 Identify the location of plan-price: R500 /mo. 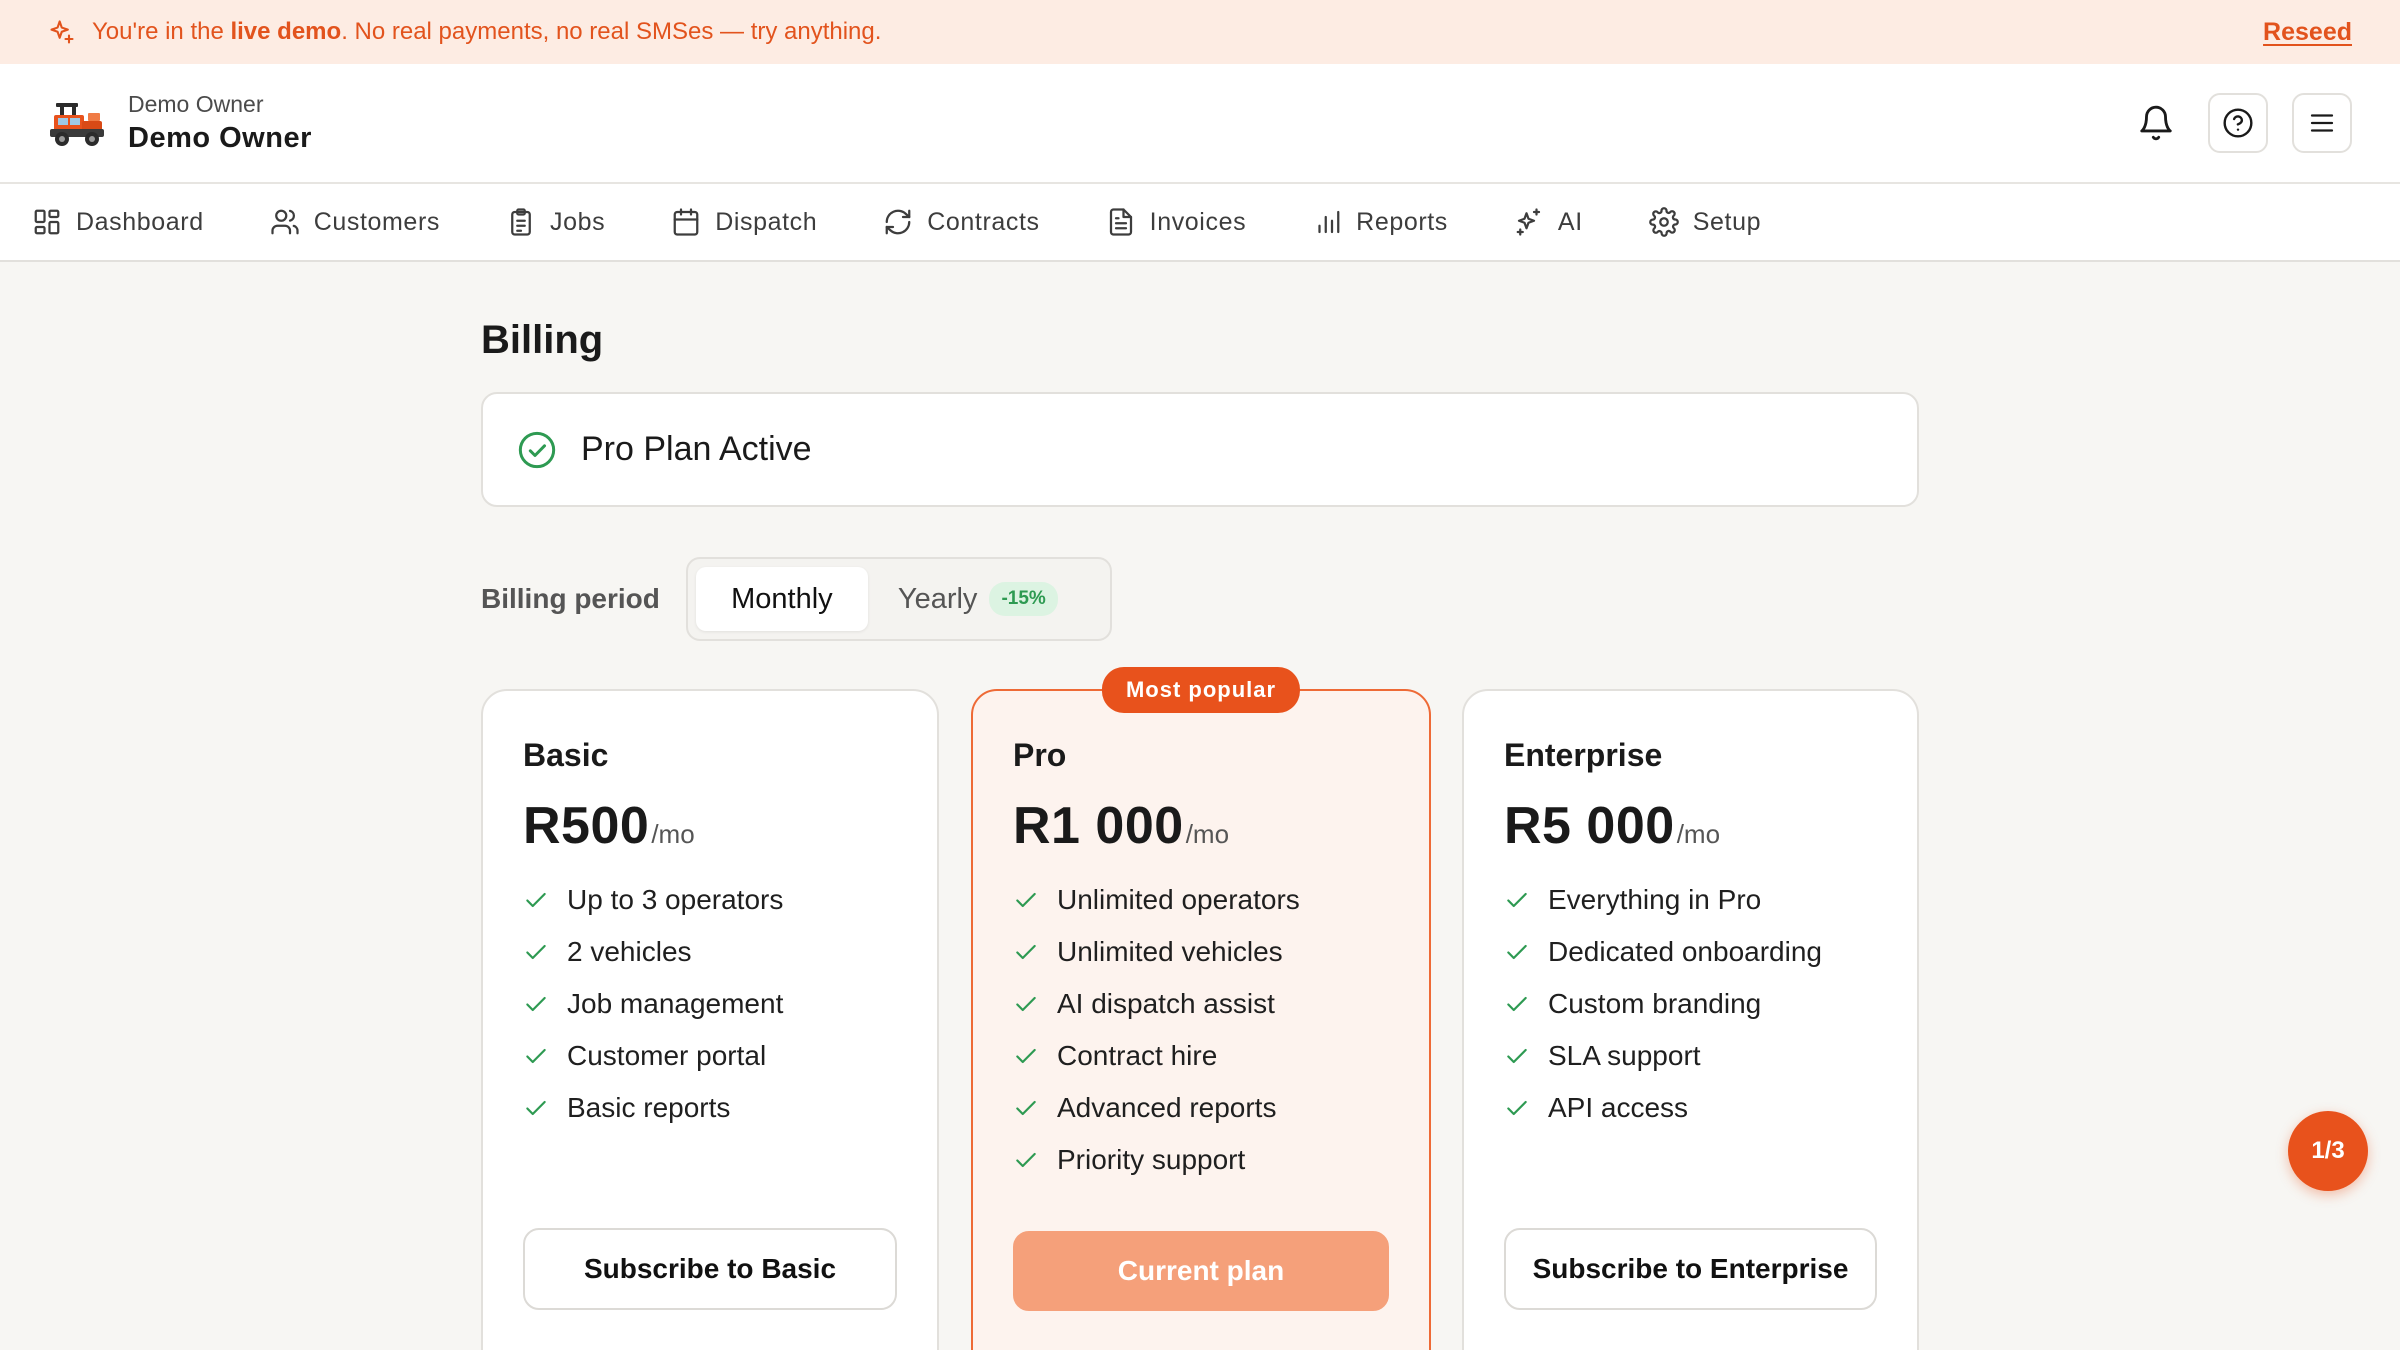
(710, 826).